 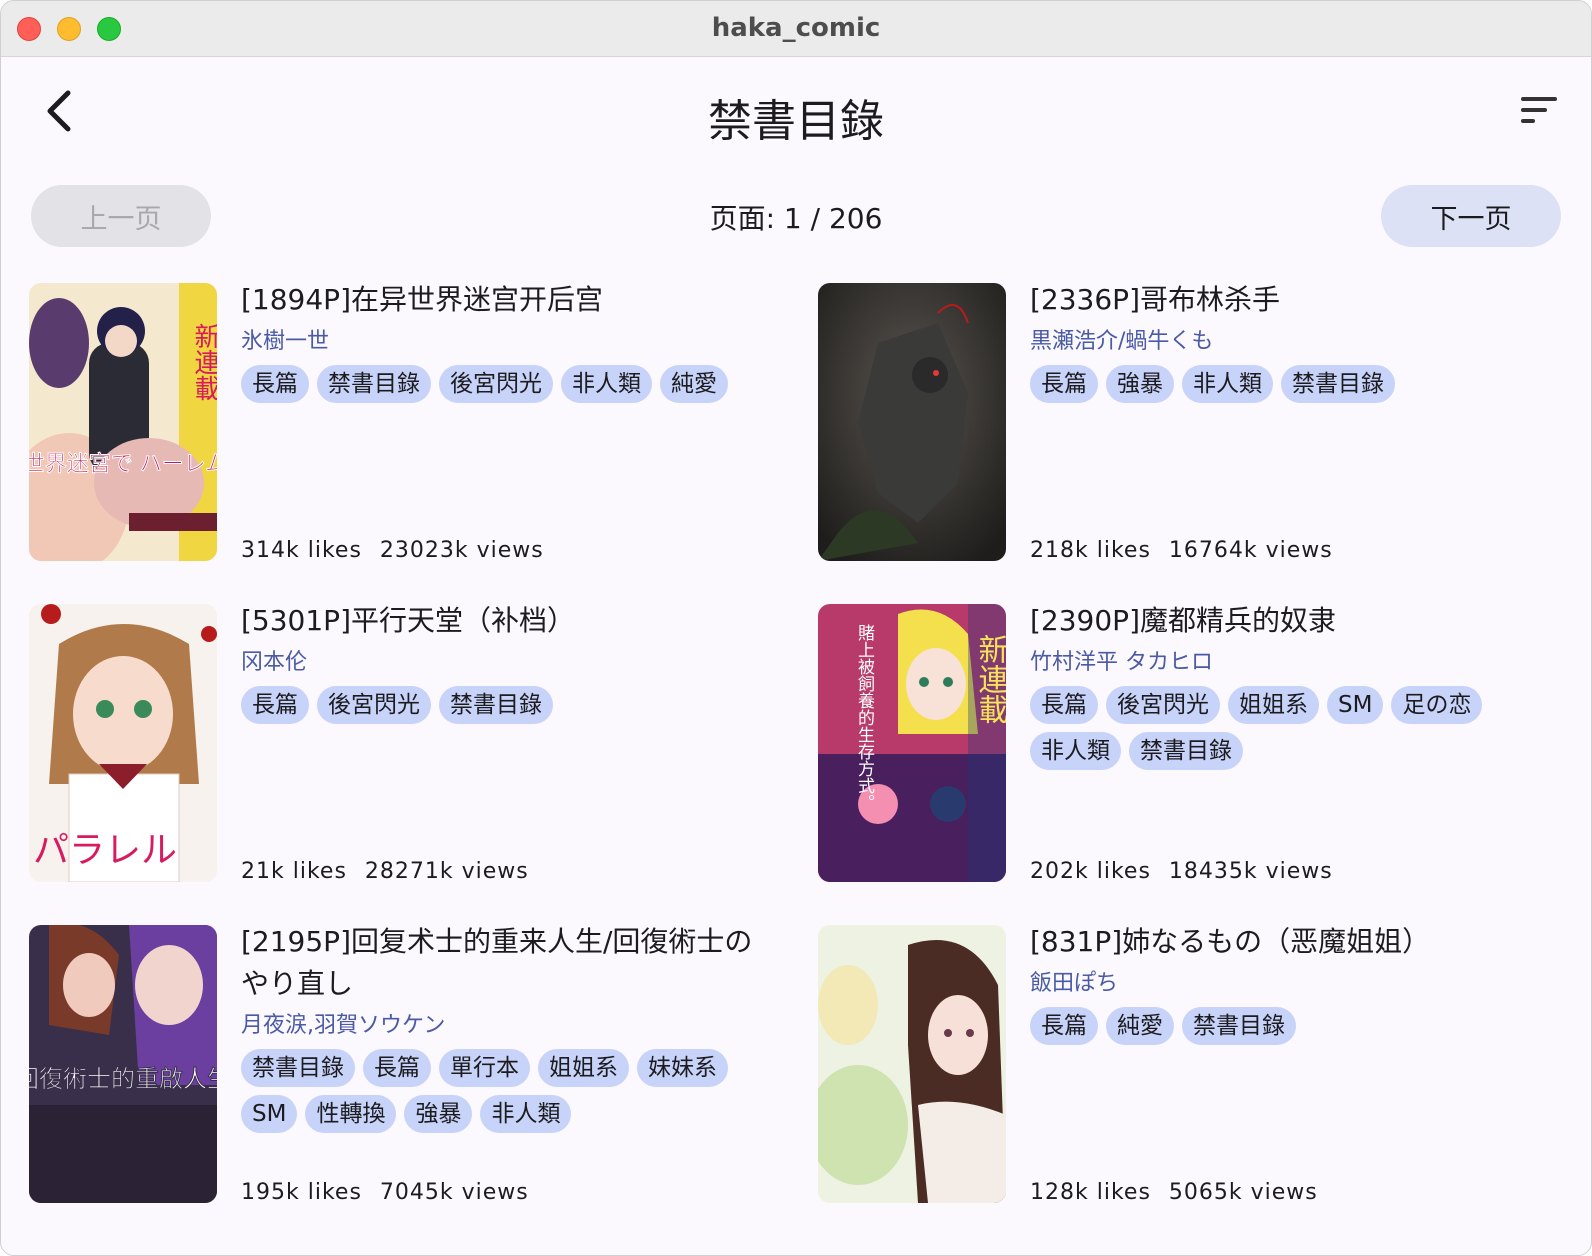 What do you see at coordinates (123, 1064) in the screenshot?
I see `comic-cover-image: 回復術士的重啟人生` at bounding box center [123, 1064].